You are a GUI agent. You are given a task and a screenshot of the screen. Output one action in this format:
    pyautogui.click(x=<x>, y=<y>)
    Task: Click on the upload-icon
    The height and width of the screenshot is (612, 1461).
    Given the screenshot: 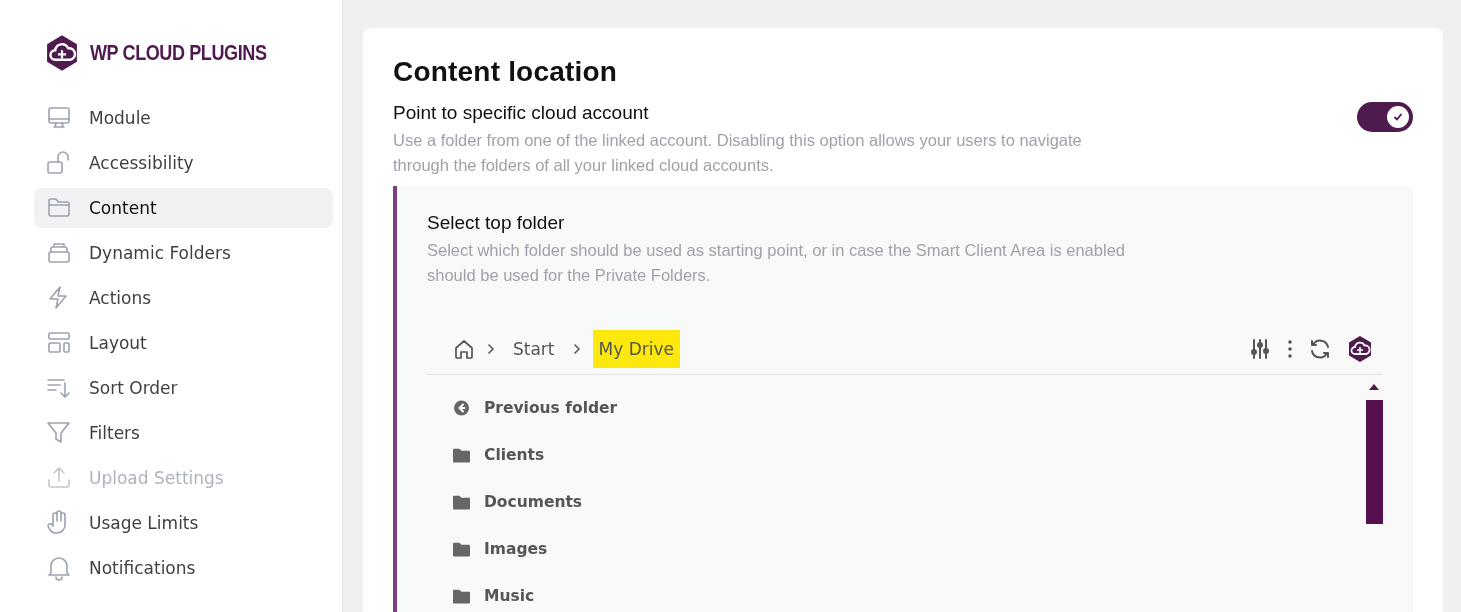 What is the action you would take?
    pyautogui.click(x=59, y=478)
    